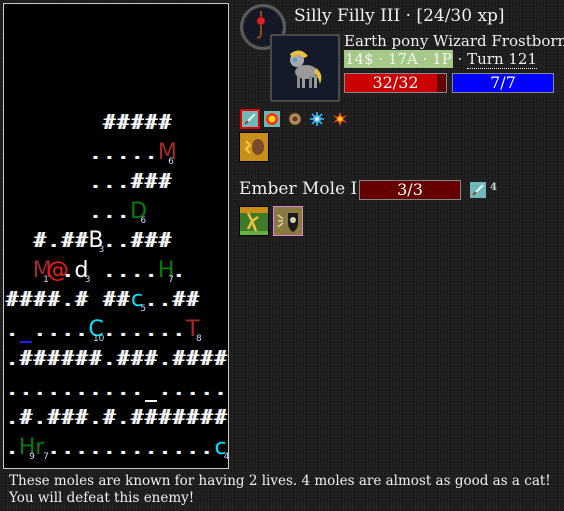  What do you see at coordinates (295, 119) in the screenshot?
I see `shield-orb-icon` at bounding box center [295, 119].